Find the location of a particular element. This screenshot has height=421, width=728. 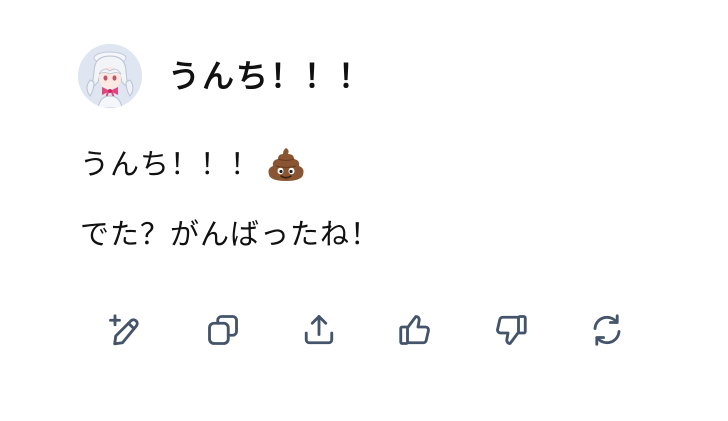

poop-emoji-icon is located at coordinates (286, 164).